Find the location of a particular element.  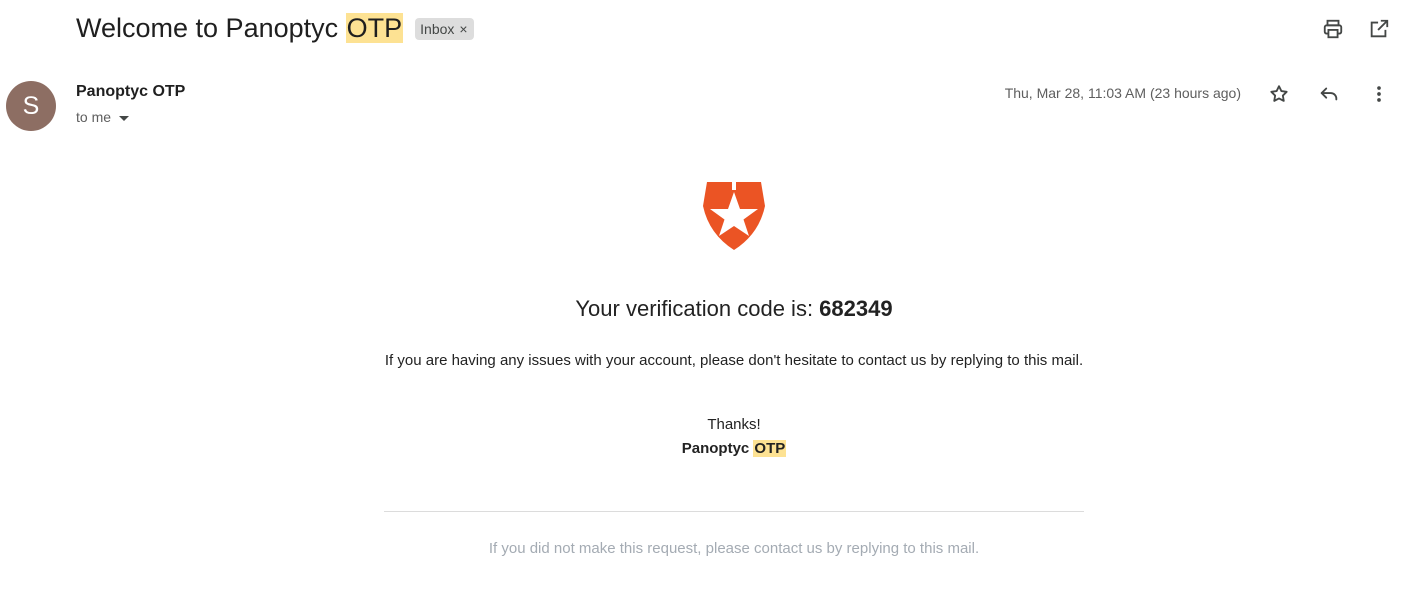

sender-name: Panoptyc OTP is located at coordinates (130, 92).